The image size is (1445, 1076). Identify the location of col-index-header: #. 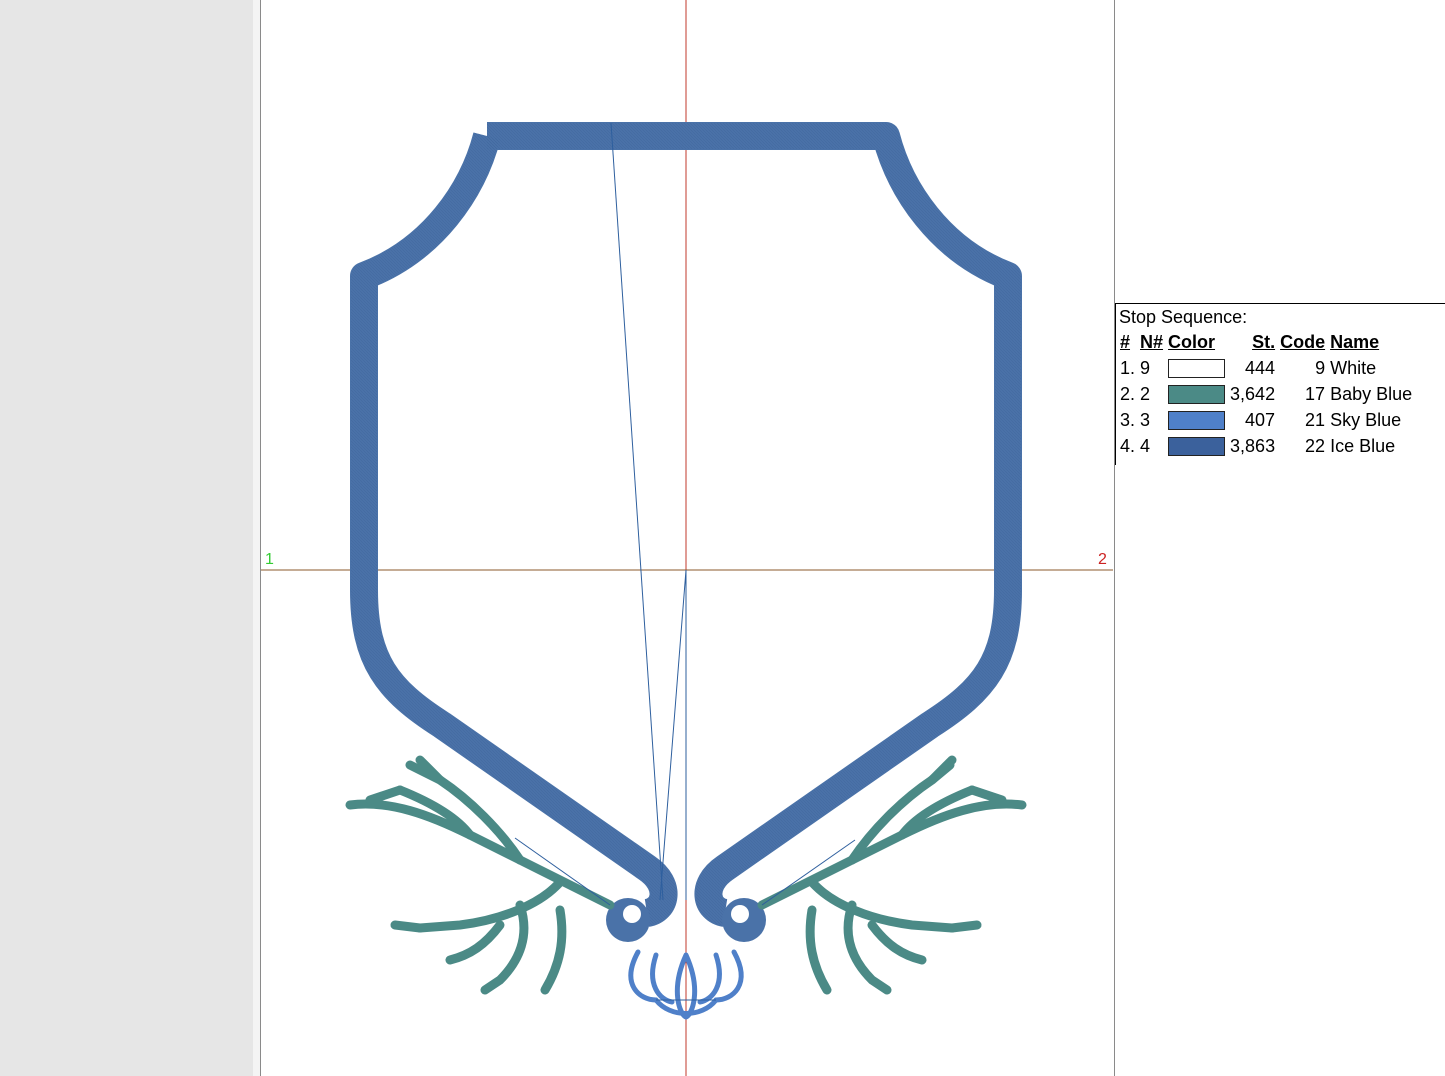
(1125, 342).